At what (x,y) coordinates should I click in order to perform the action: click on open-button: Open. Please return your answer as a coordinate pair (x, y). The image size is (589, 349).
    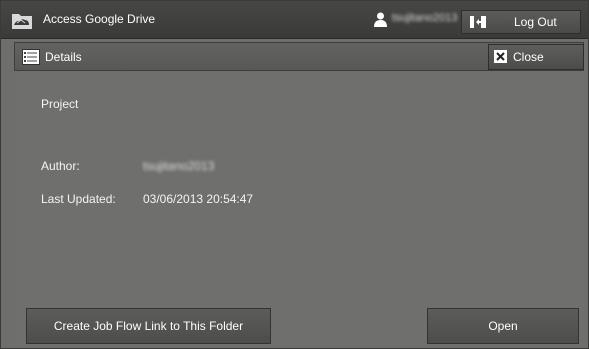
    Looking at the image, I should click on (503, 326).